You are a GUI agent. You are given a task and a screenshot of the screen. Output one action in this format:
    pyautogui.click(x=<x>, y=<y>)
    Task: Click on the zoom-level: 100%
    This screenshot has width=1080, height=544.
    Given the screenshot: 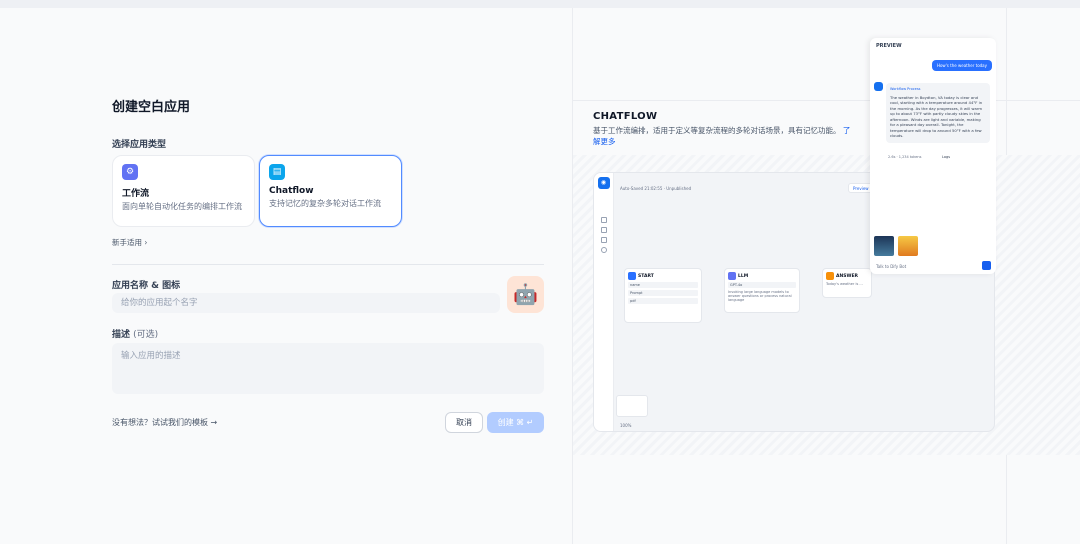 What is the action you would take?
    pyautogui.click(x=626, y=425)
    